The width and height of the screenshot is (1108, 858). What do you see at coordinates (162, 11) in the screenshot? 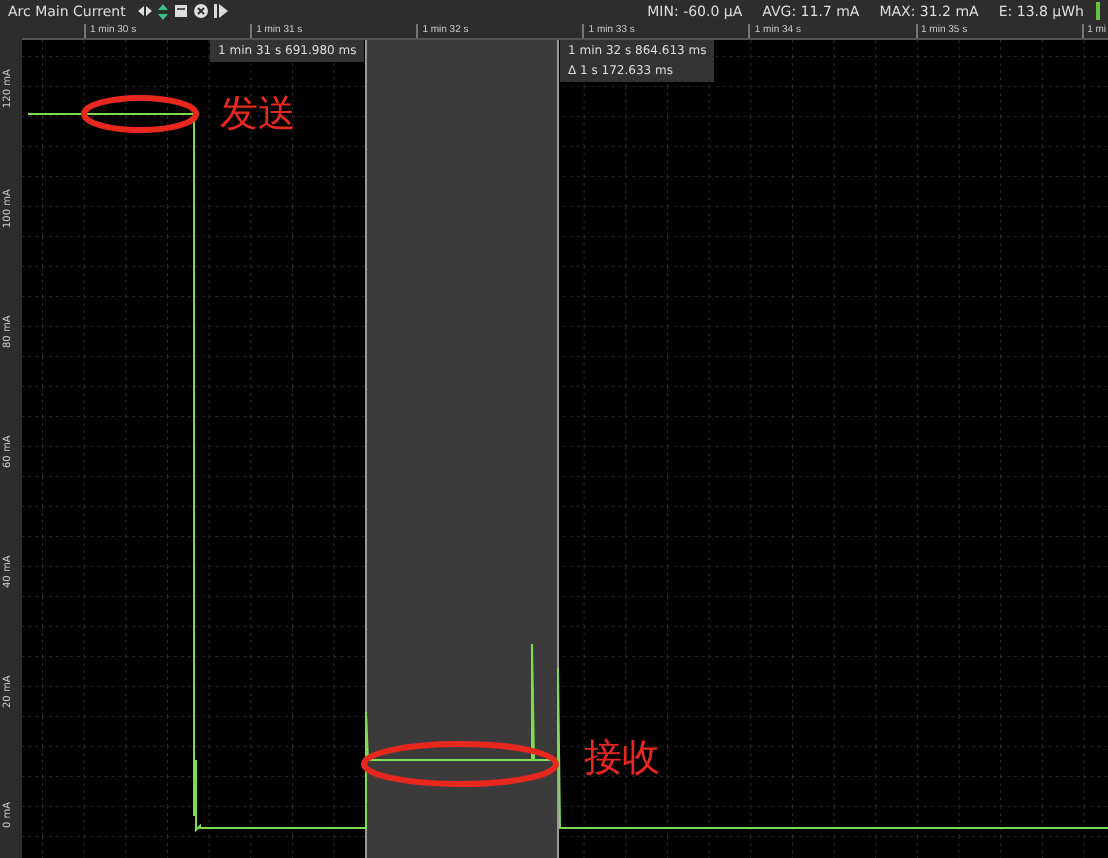
I see `zoom-icon` at bounding box center [162, 11].